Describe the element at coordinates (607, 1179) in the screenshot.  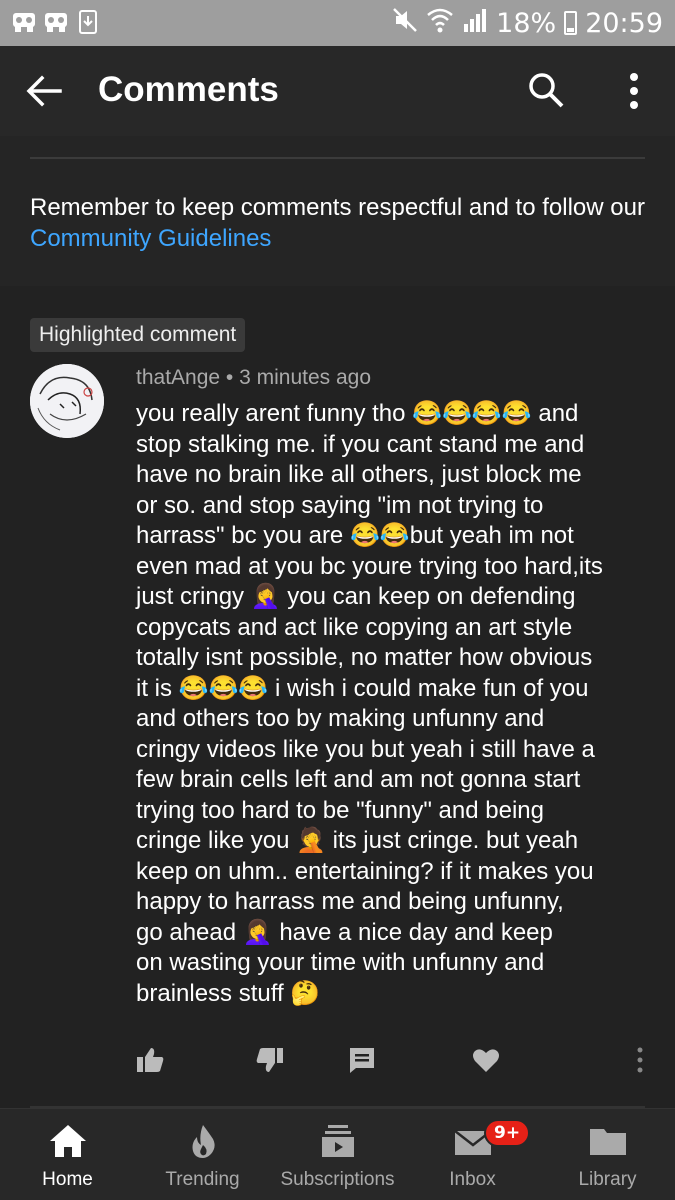
I see `nav-label: Library` at that location.